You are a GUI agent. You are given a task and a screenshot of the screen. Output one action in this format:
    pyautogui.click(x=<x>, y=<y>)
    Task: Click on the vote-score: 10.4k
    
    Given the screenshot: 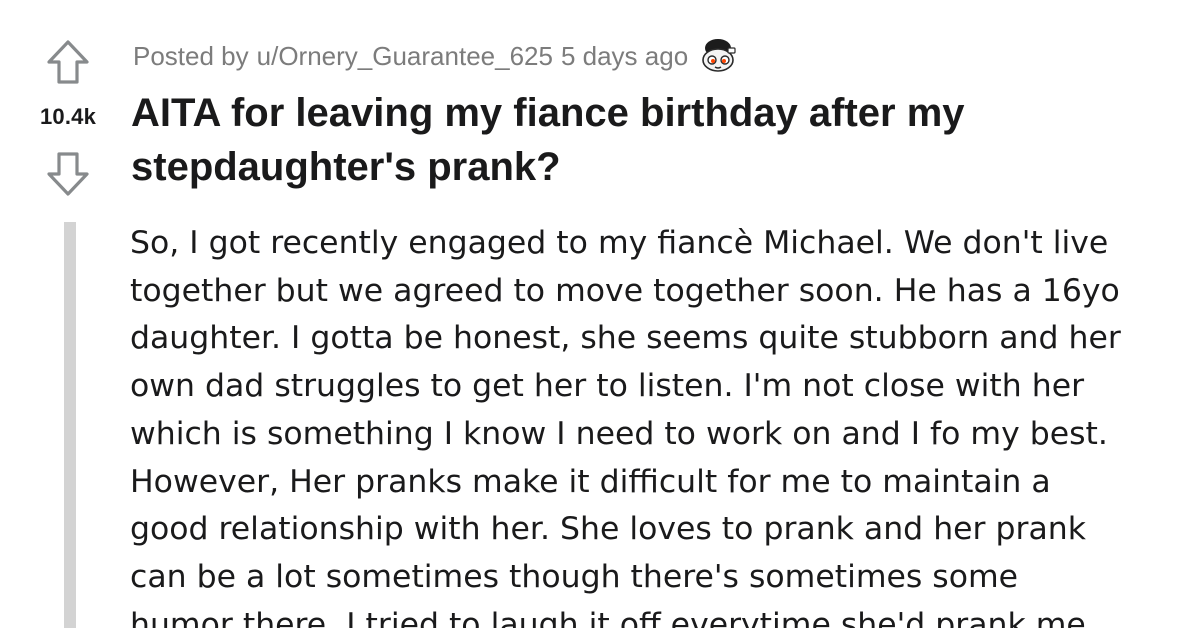 What is the action you would take?
    pyautogui.click(x=68, y=116)
    